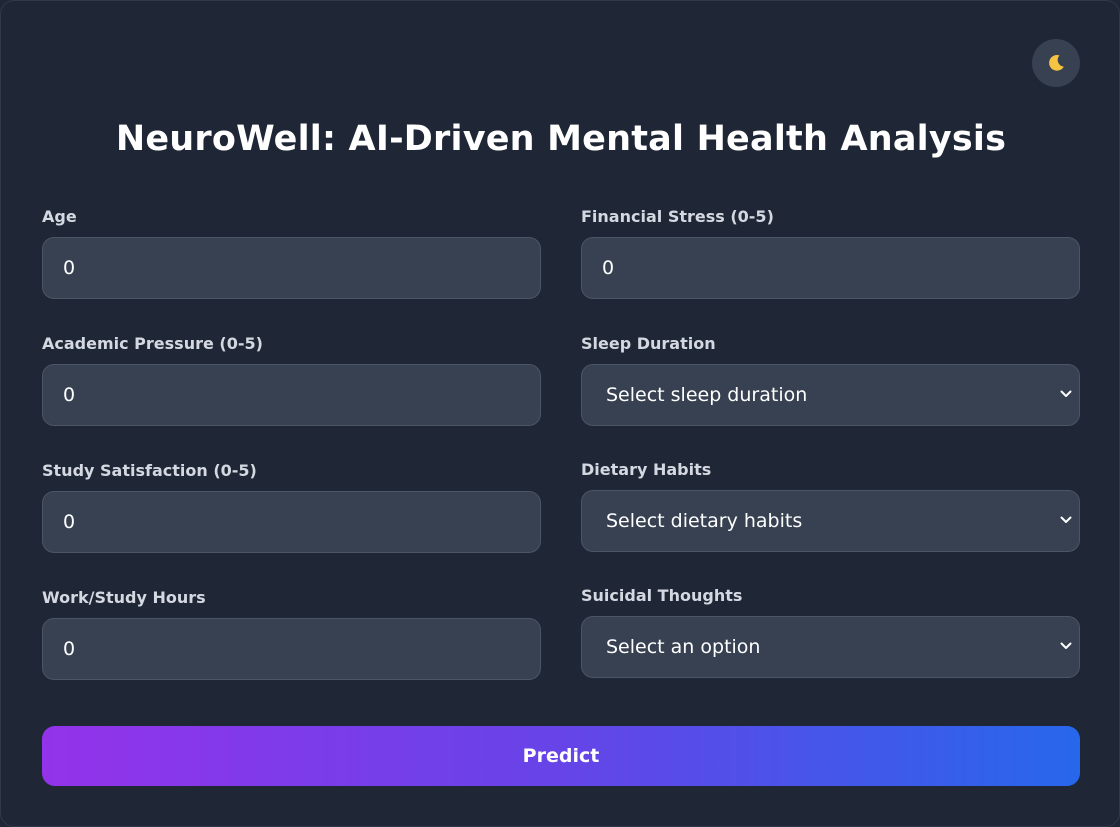 This screenshot has width=1120, height=827. I want to click on suicidal-thoughts-select: Select an option, so click(830, 647).